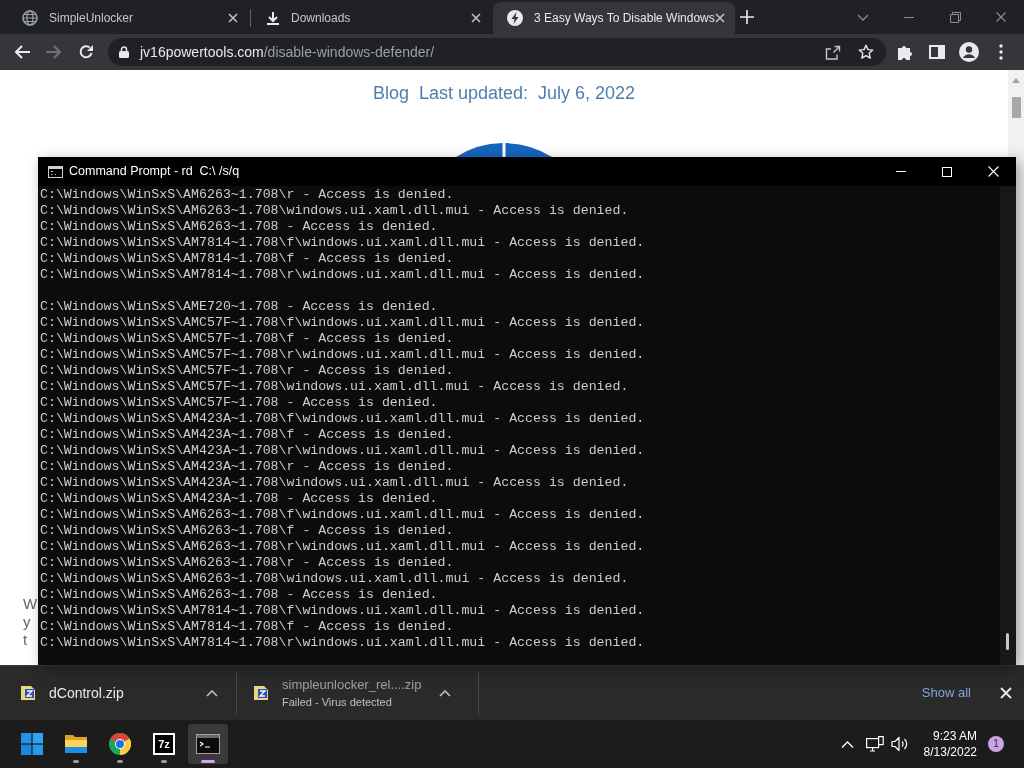 Image resolution: width=1024 pixels, height=768 pixels. What do you see at coordinates (969, 52) in the screenshot?
I see `profile-avatar-icon` at bounding box center [969, 52].